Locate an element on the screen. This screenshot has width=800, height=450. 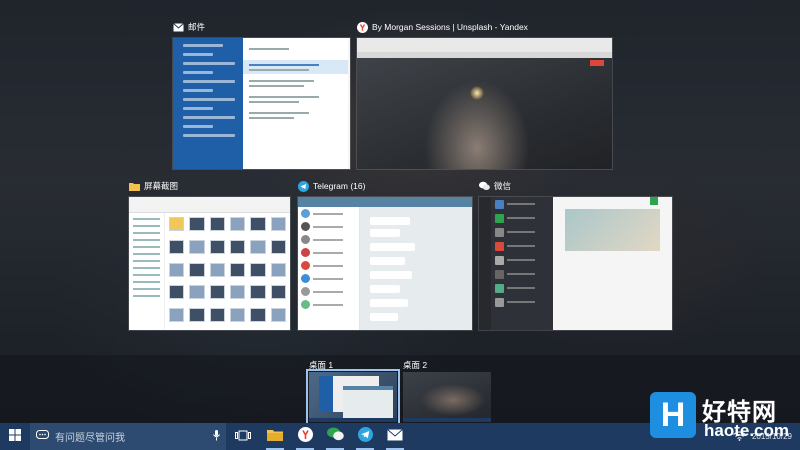
watermark-logo: H is located at coordinates (673, 415).